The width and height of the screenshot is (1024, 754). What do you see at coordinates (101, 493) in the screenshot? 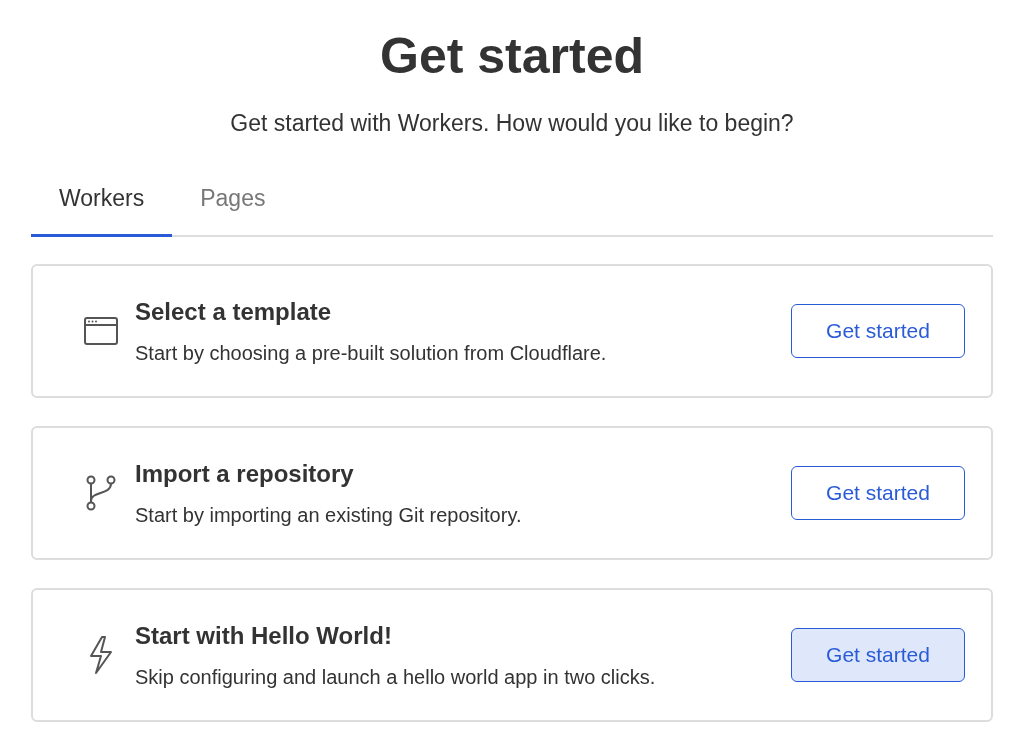
I see `branch-icon` at bounding box center [101, 493].